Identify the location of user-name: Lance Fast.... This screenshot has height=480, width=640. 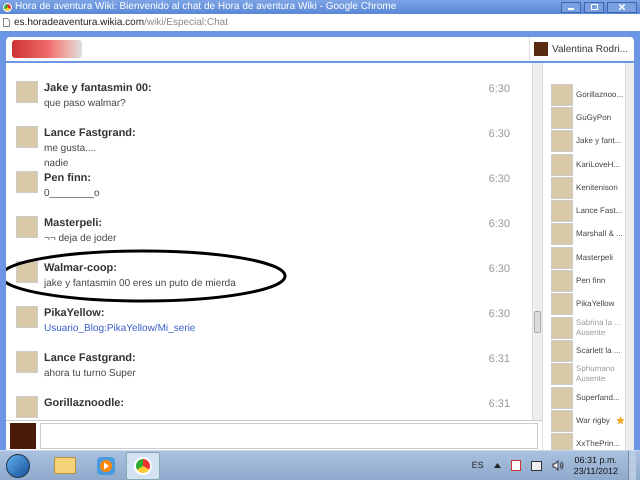
(600, 211).